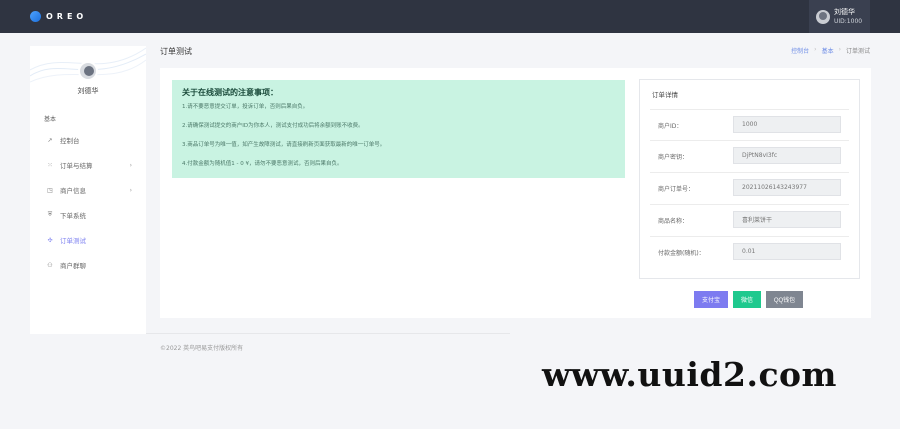 The height and width of the screenshot is (429, 900). Describe the element at coordinates (787, 124) in the screenshot. I see `merchant-id-field` at that location.